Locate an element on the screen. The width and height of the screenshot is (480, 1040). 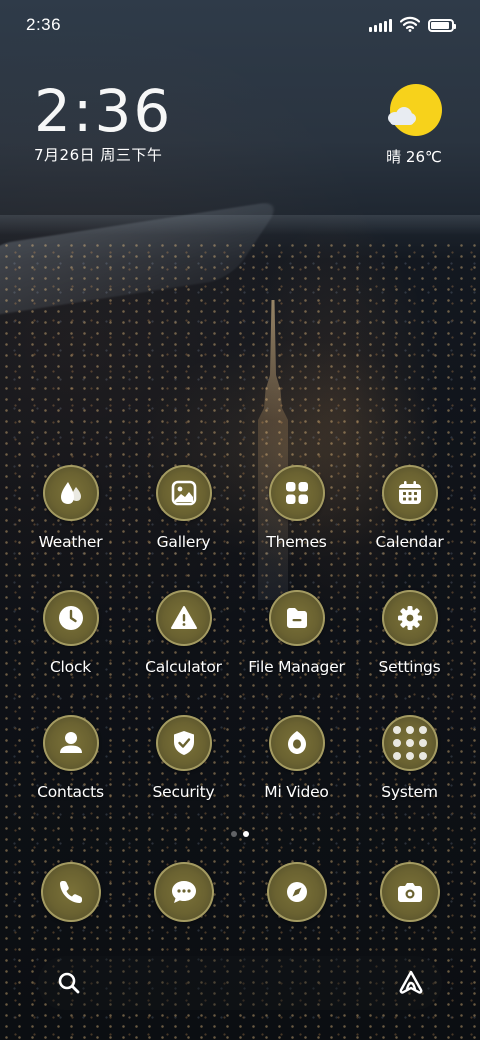
settings-gear-icon is located at coordinates (409, 618).